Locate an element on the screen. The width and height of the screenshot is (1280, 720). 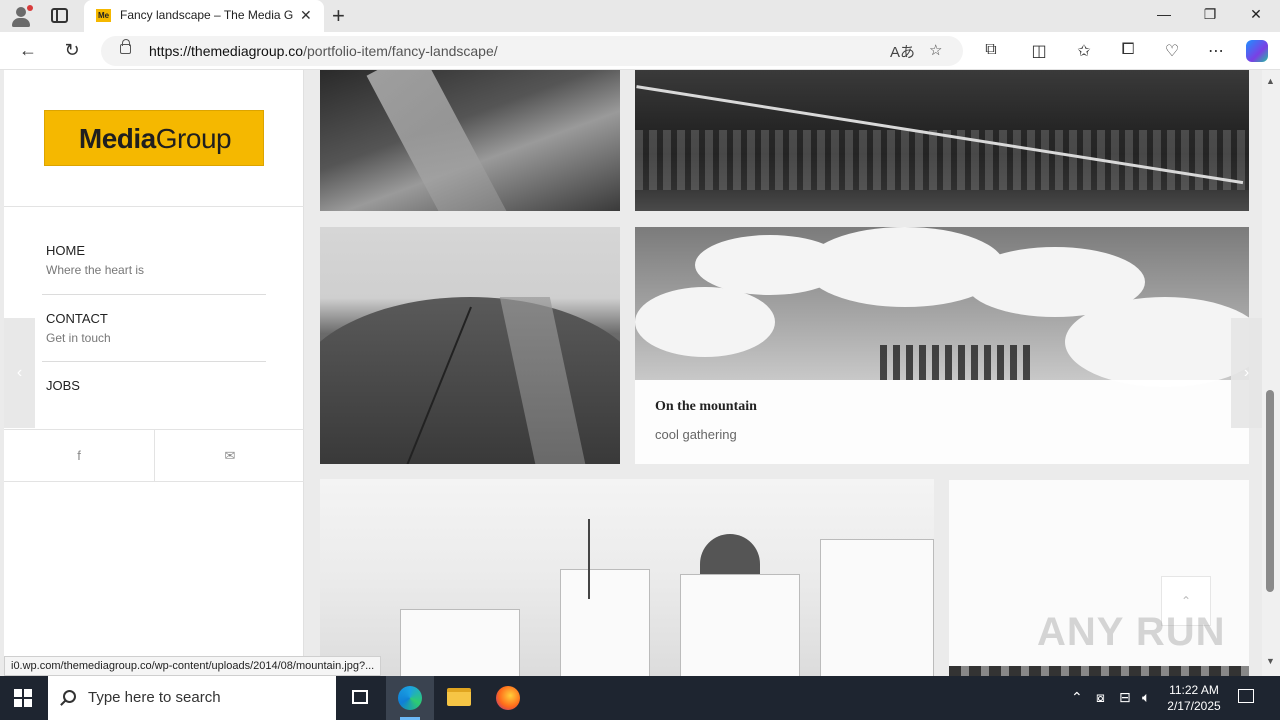
windows-start-icon is located at coordinates (23, 698).